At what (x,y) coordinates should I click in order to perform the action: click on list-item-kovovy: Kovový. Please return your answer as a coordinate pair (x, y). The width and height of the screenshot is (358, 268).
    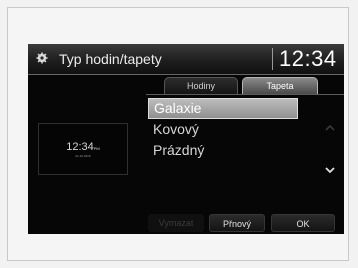
    Looking at the image, I should click on (223, 129).